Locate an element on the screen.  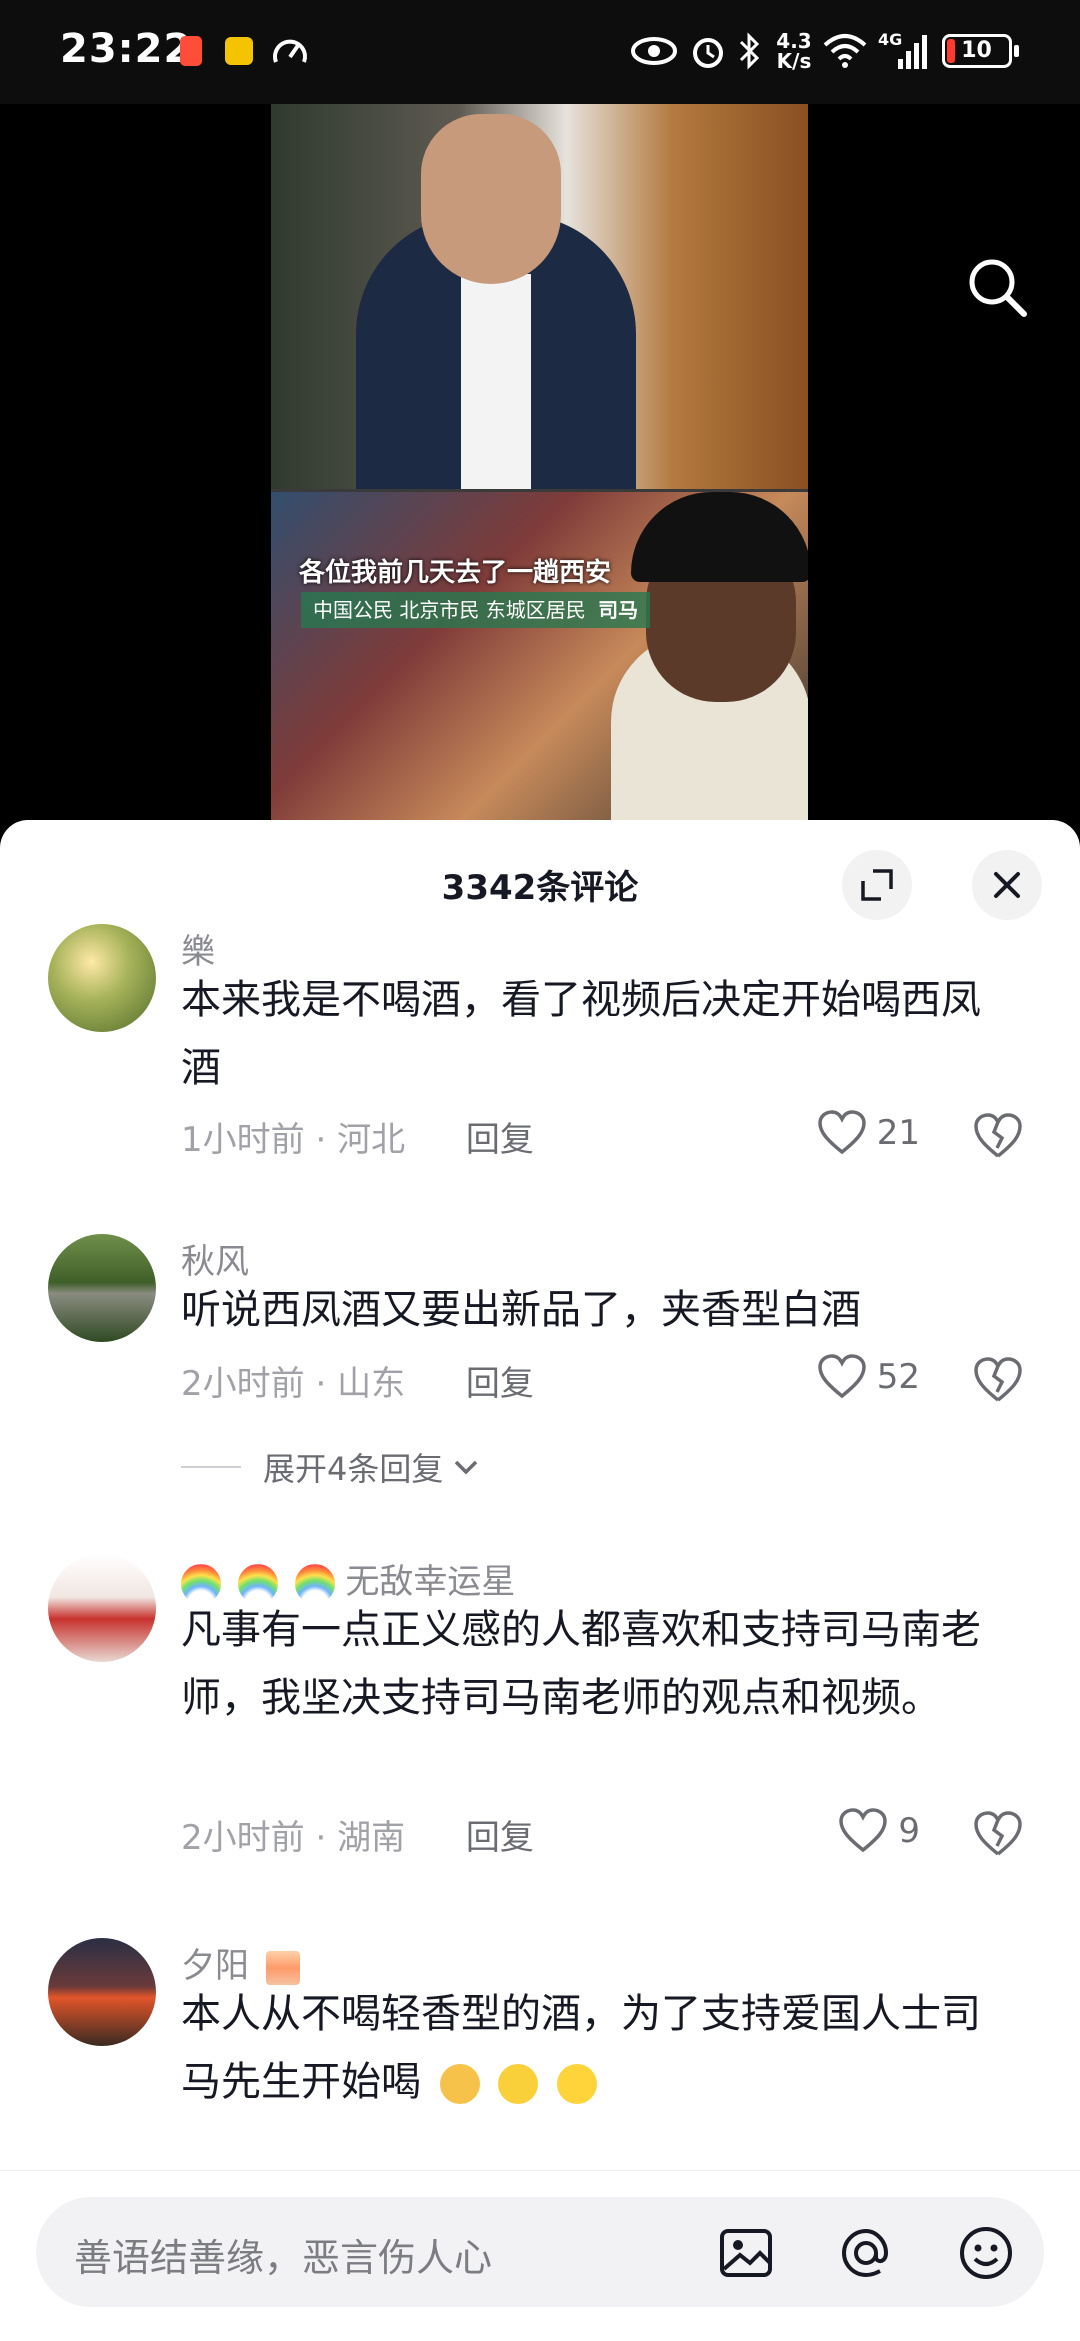
like-button: 21 is located at coordinates (860, 1133).